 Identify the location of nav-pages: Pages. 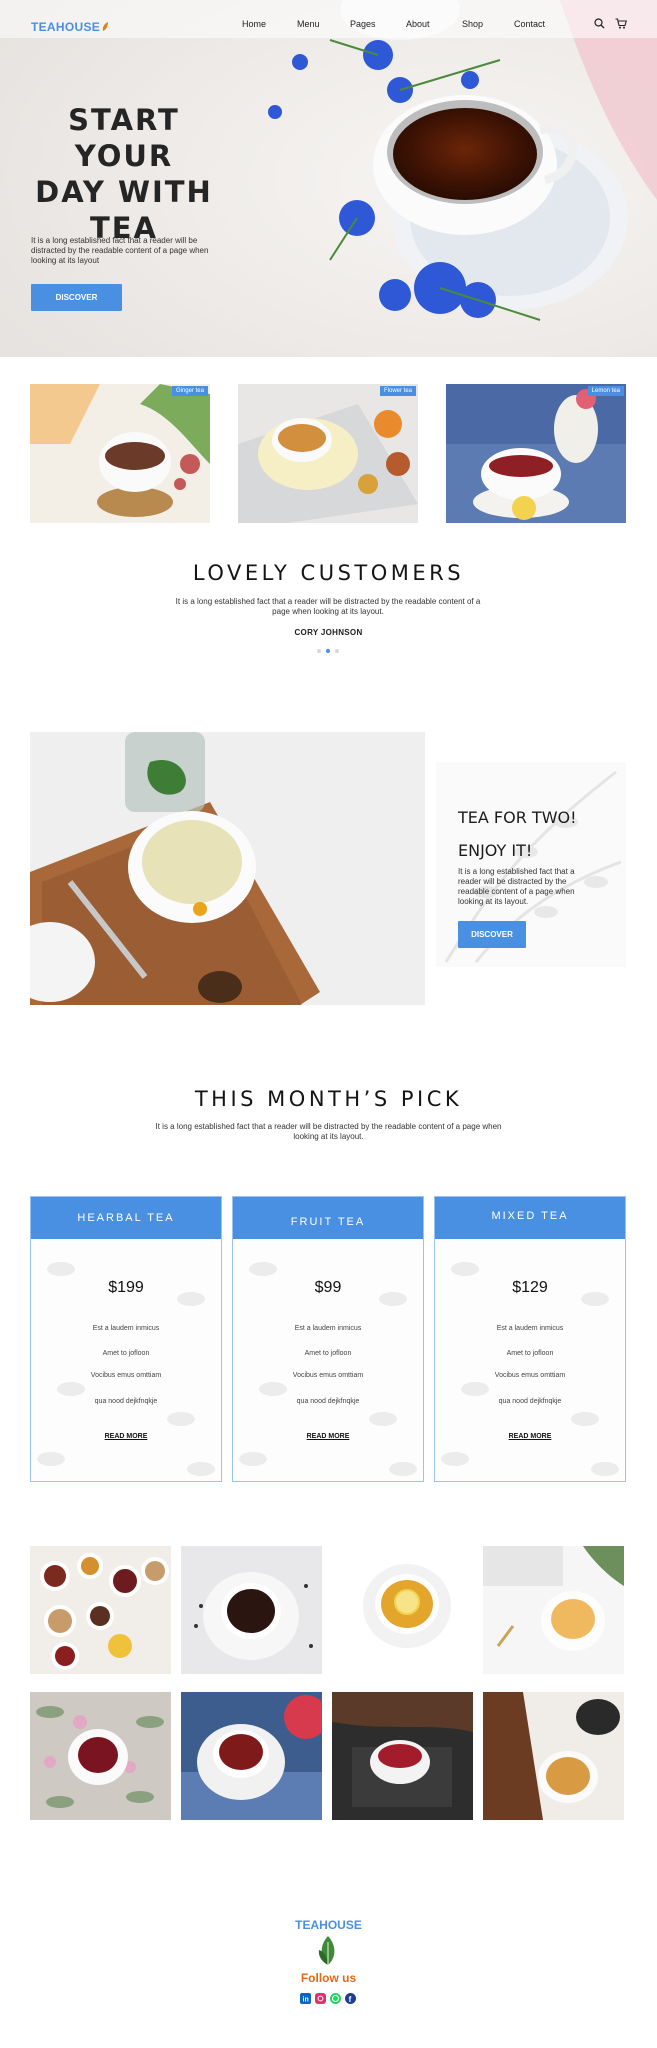
(363, 24).